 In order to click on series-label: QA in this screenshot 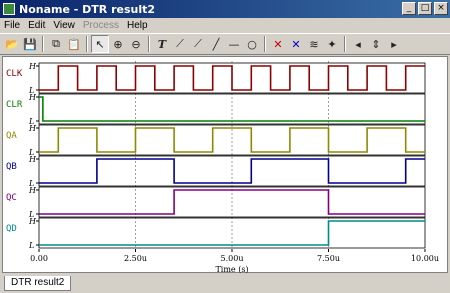, I will do `click(11, 136)`.